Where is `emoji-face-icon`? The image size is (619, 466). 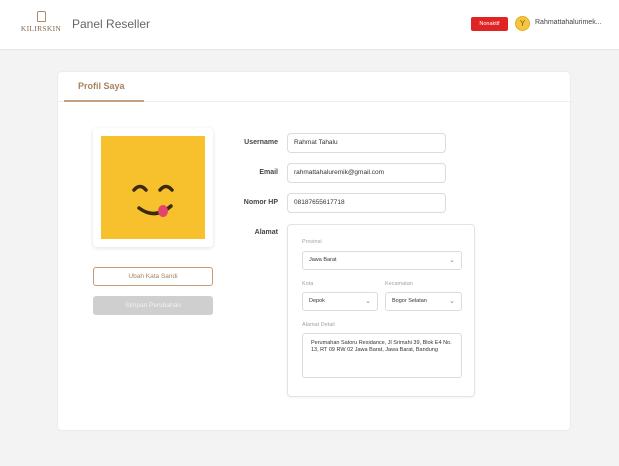 emoji-face-icon is located at coordinates (153, 187).